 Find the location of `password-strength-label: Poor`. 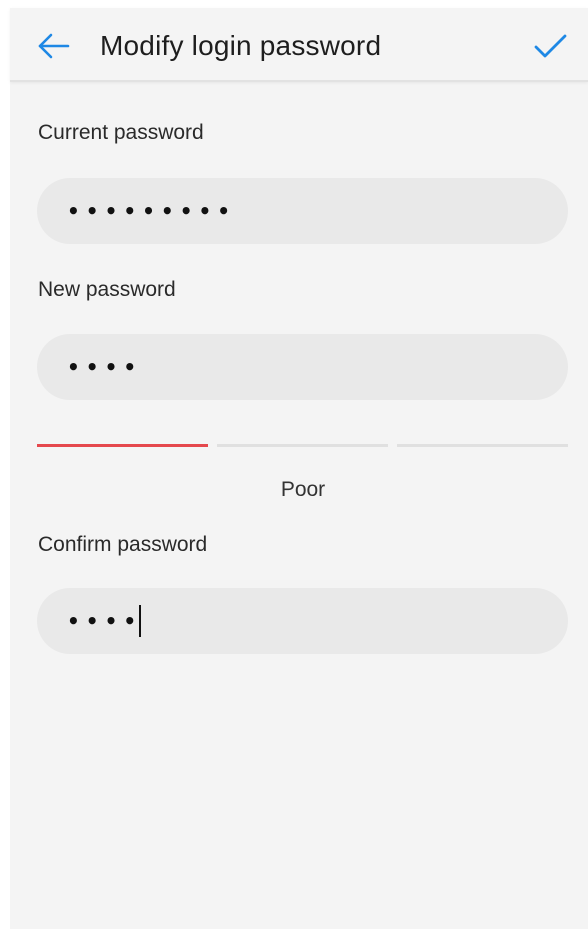

password-strength-label: Poor is located at coordinates (303, 489).